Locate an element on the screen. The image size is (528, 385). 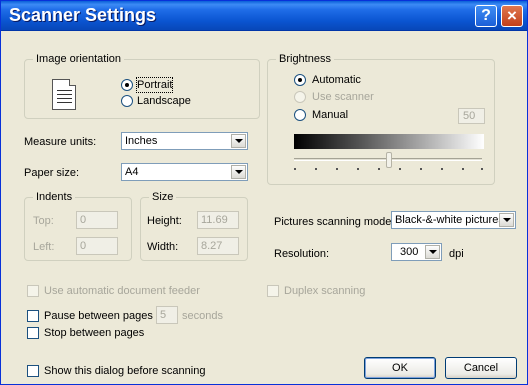
use-scanner-radio is located at coordinates (300, 97).